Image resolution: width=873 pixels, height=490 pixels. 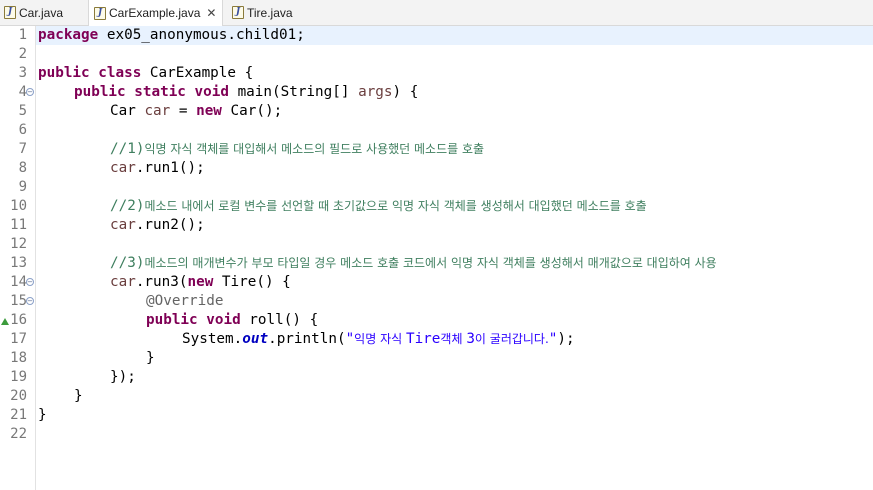 I want to click on line-number: 4, so click(x=22, y=92).